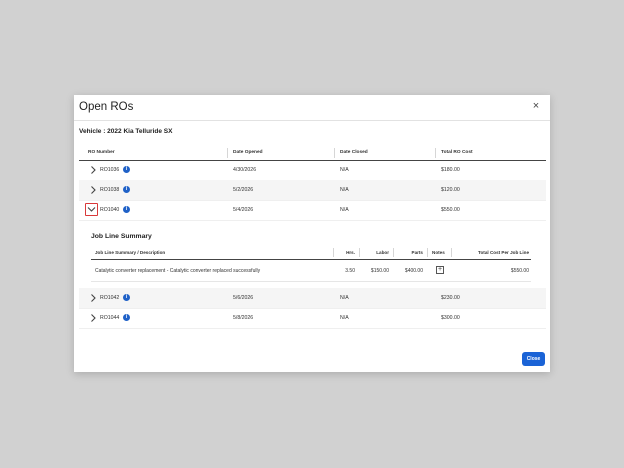 The height and width of the screenshot is (468, 624). Describe the element at coordinates (354, 152) in the screenshot. I see `header-date-closed: Date Closed` at that location.